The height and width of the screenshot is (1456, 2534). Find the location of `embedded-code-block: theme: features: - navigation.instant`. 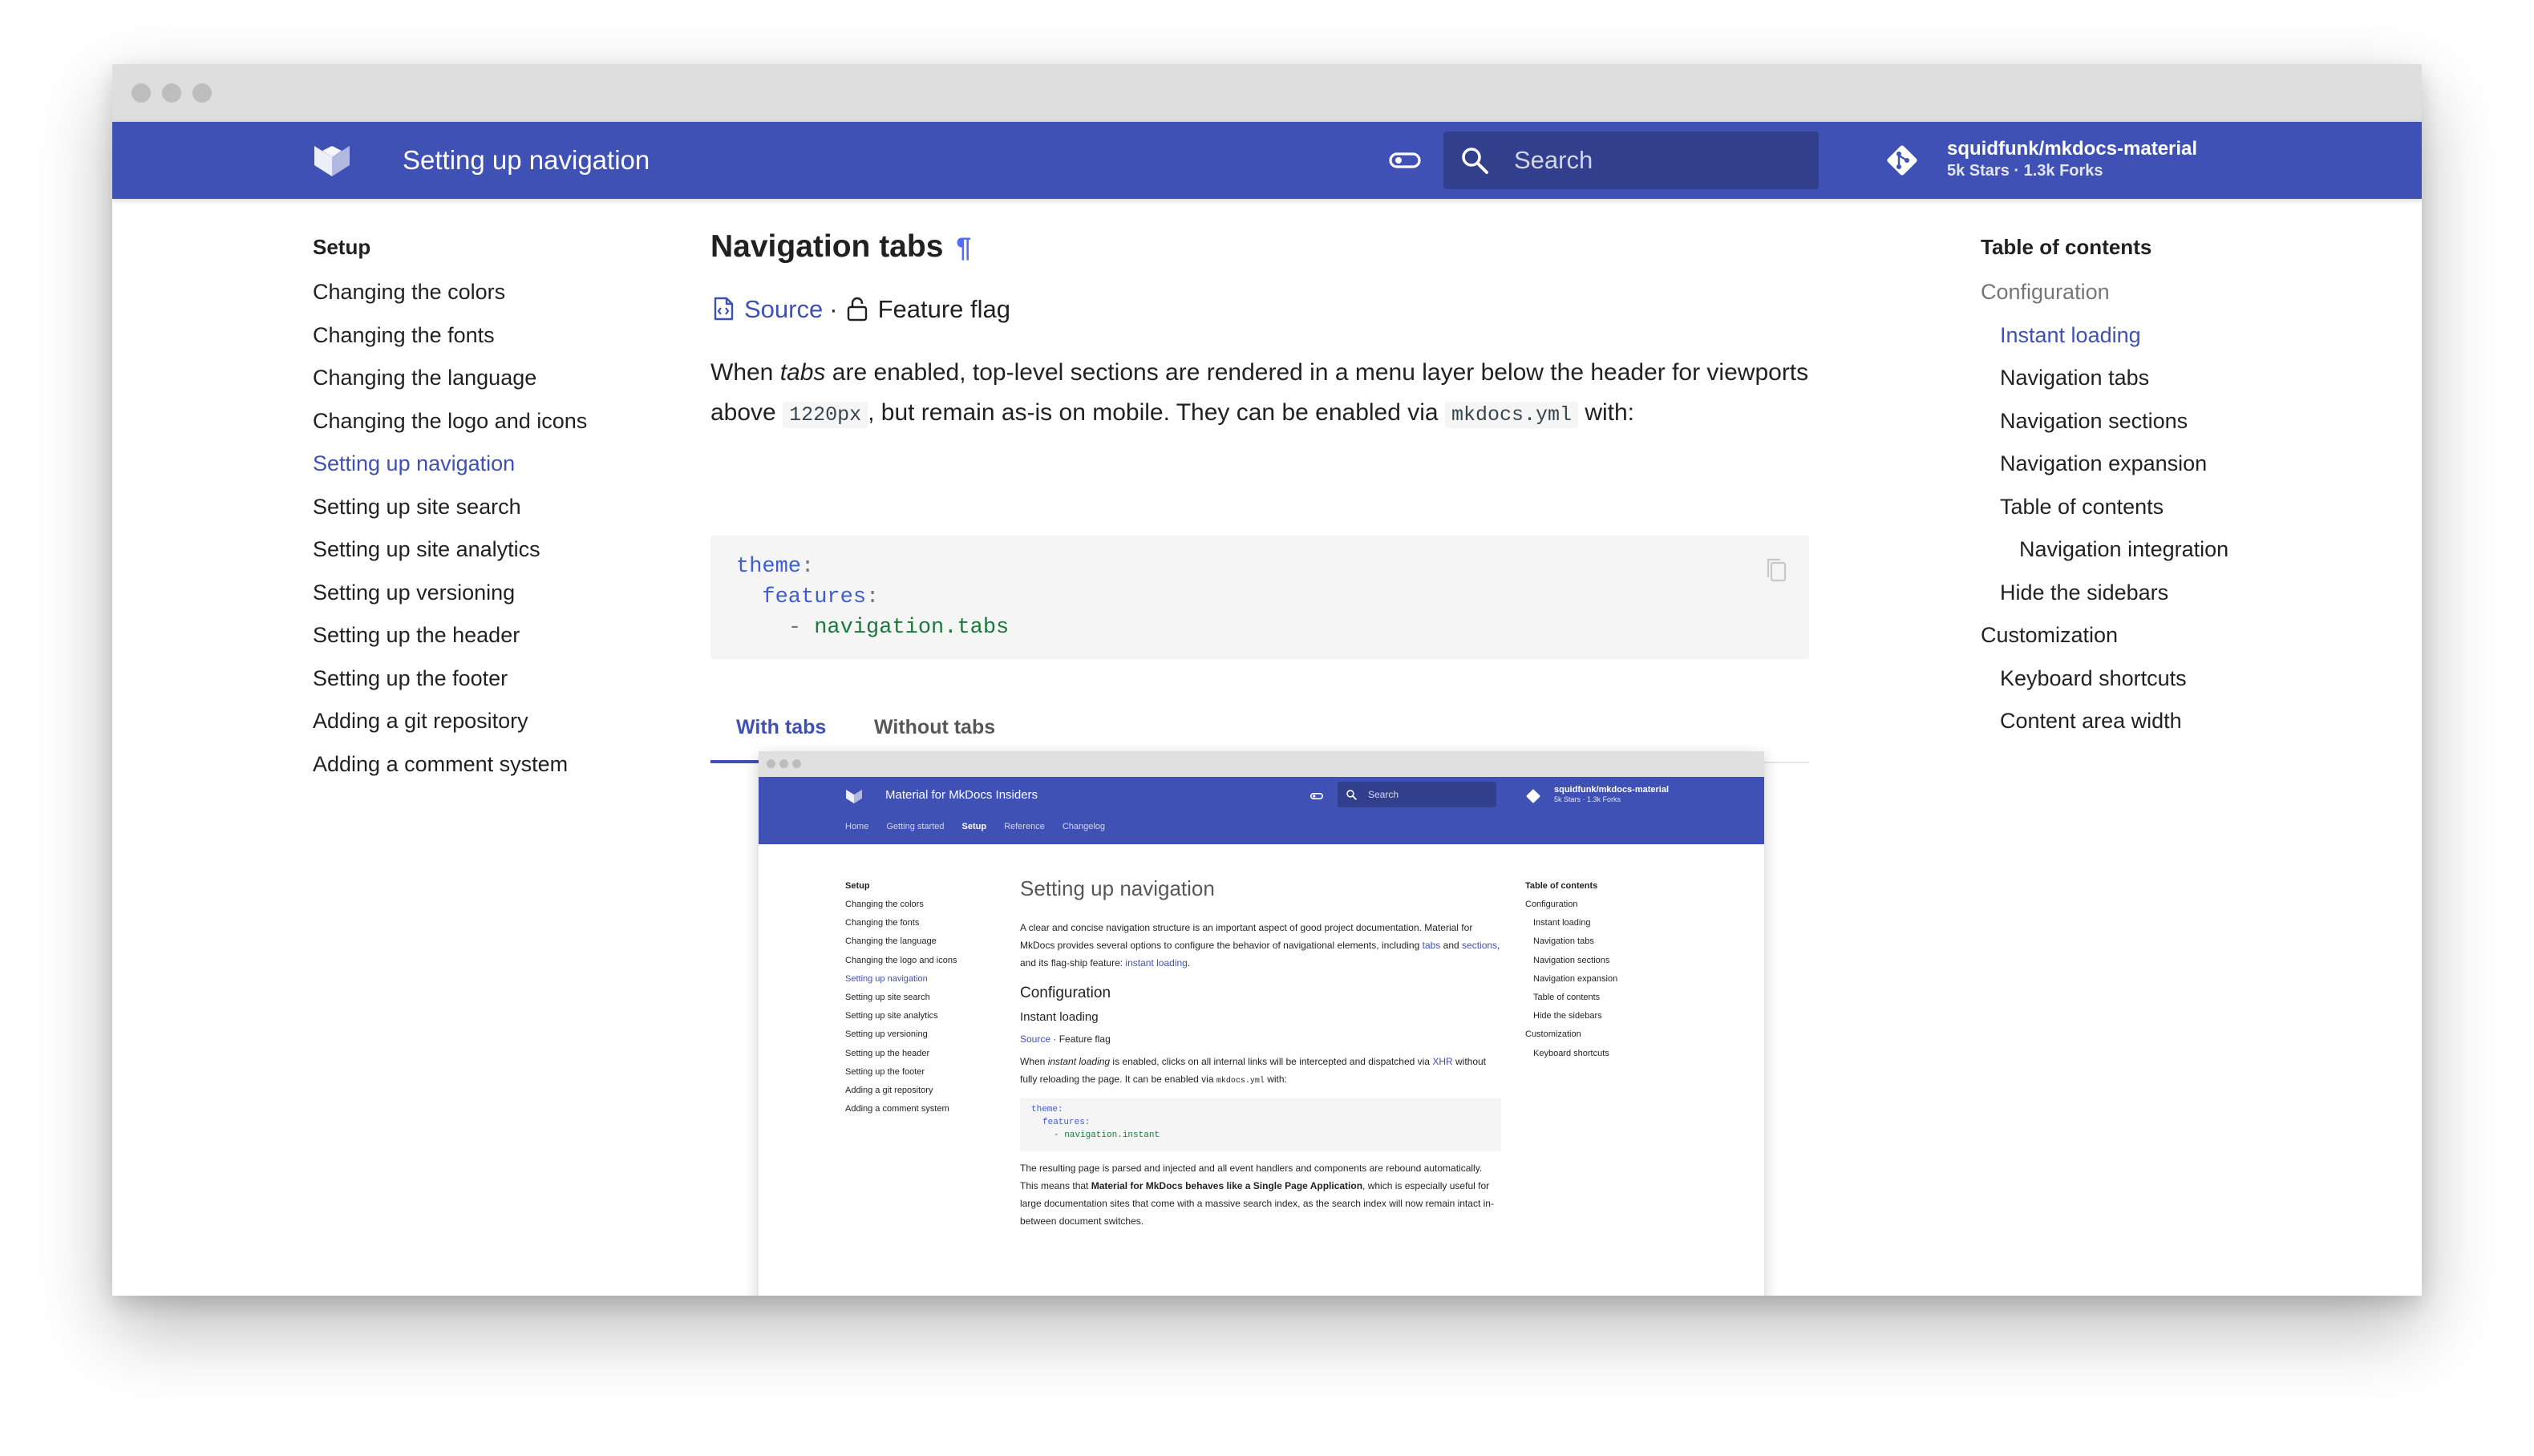

embedded-code-block: theme: features: - navigation.instant is located at coordinates (1261, 1124).